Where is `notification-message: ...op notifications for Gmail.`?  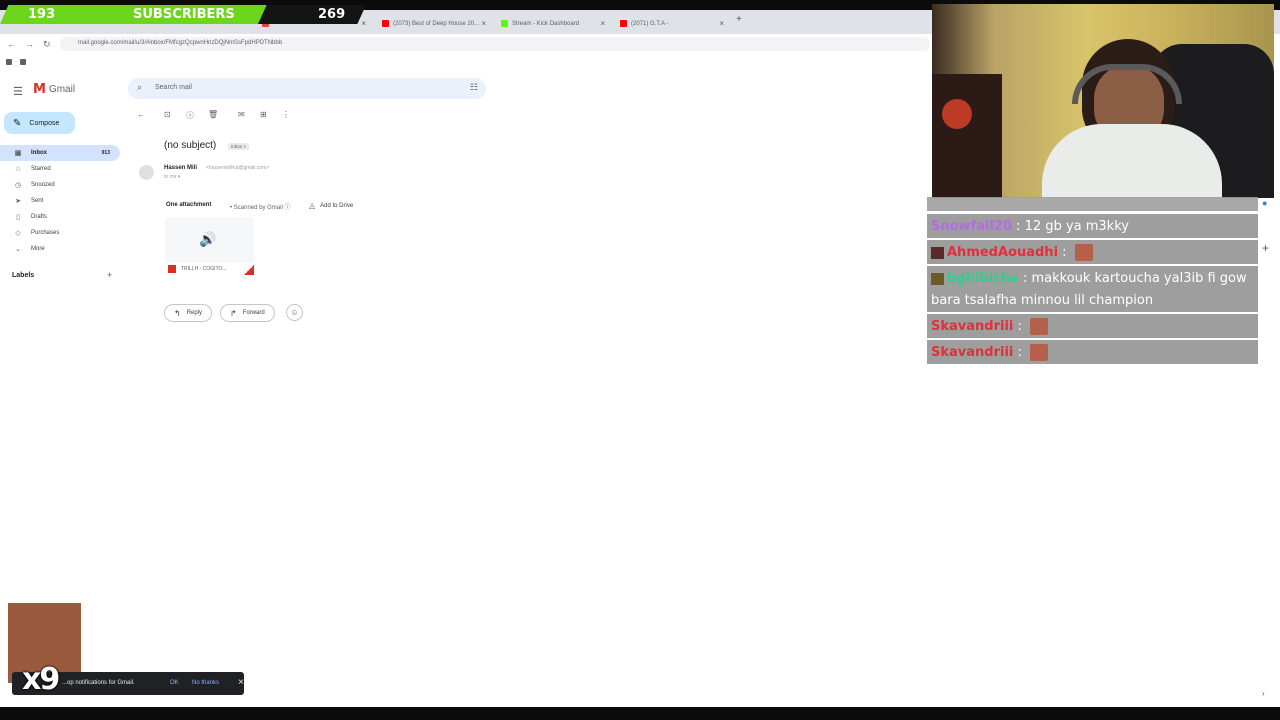
notification-message: ...op notifications for Gmail. is located at coordinates (98, 683).